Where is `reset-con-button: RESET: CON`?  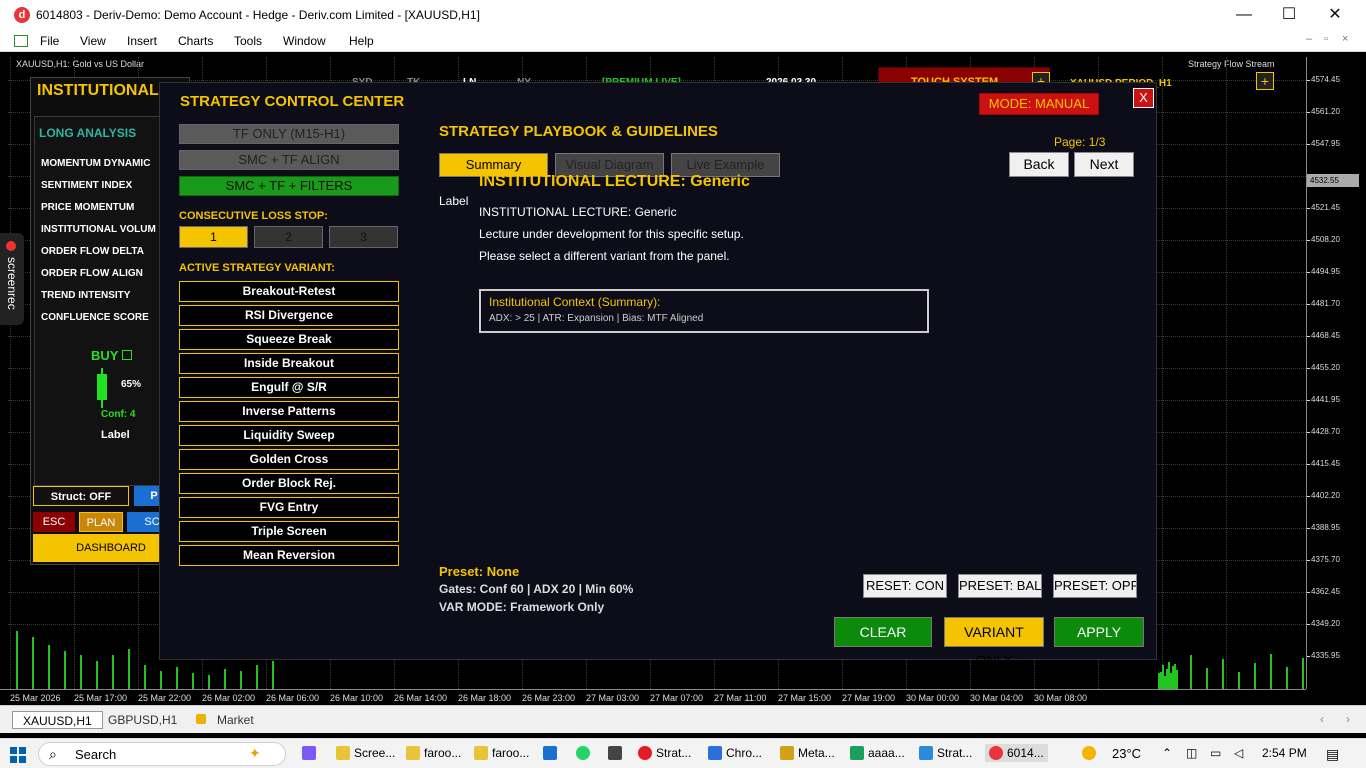
reset-con-button: RESET: CON is located at coordinates (905, 586).